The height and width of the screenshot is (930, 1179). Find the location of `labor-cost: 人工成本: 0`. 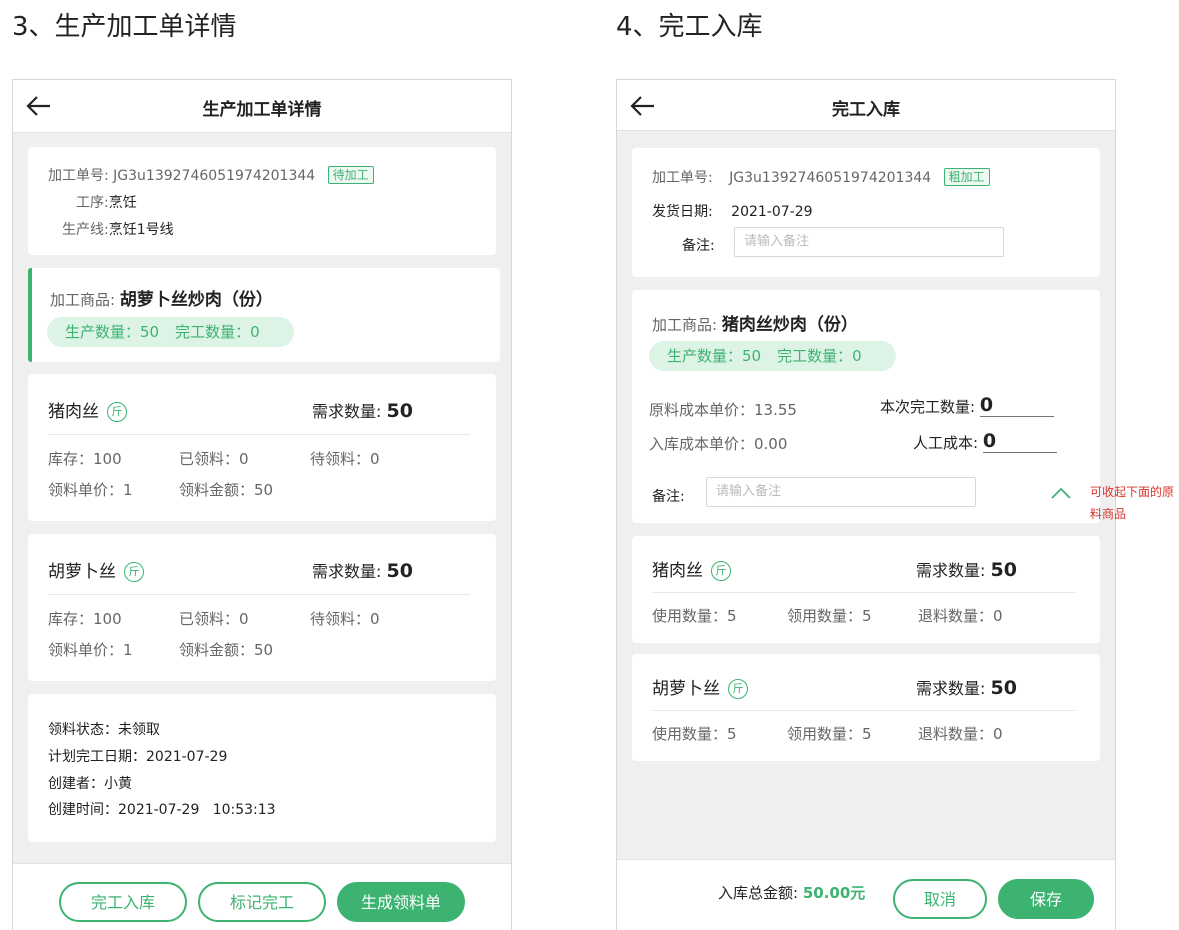

labor-cost: 人工成本: 0 is located at coordinates (985, 441).